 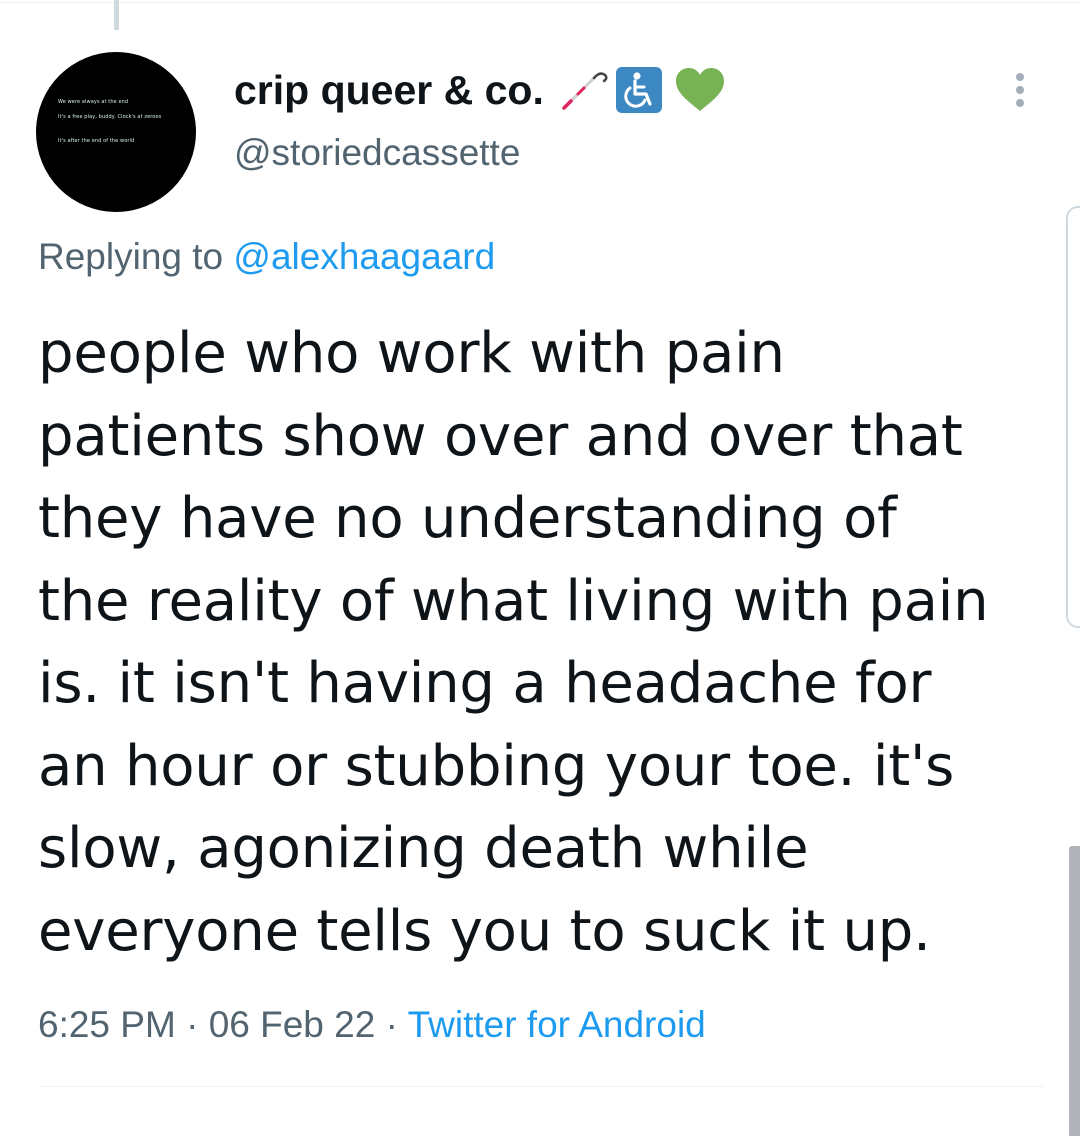 I want to click on green-heart-icon, so click(x=699, y=89).